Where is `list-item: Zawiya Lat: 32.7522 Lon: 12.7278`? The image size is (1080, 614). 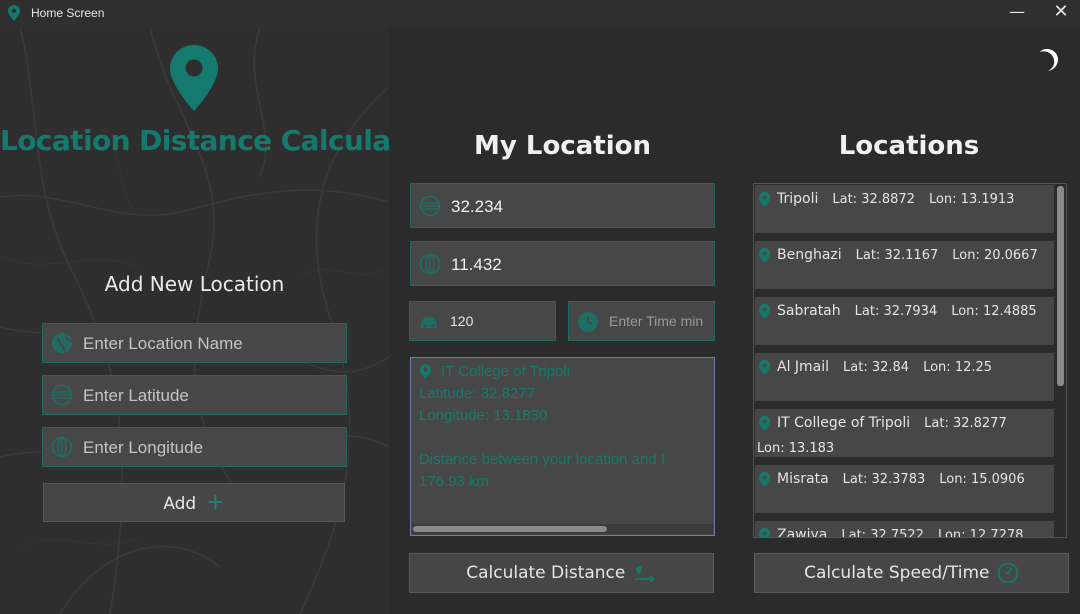 list-item: Zawiya Lat: 32.7522 Lon: 12.7278 is located at coordinates (904, 529).